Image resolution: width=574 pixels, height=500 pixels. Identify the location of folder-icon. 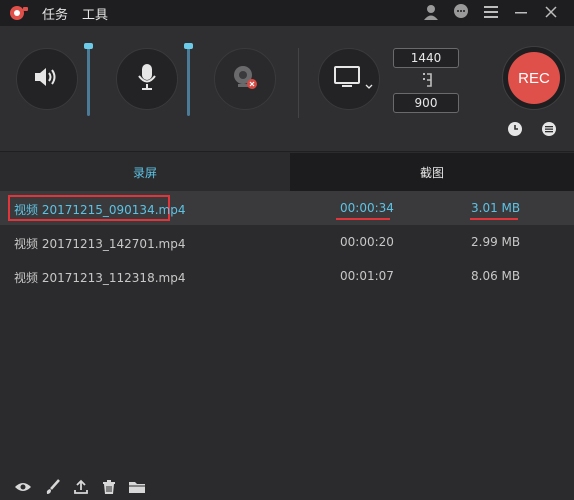
(137, 487).